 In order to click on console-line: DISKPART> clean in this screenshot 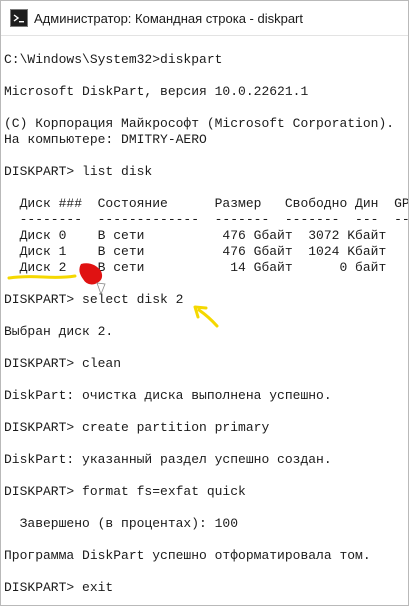, I will do `click(63, 363)`.